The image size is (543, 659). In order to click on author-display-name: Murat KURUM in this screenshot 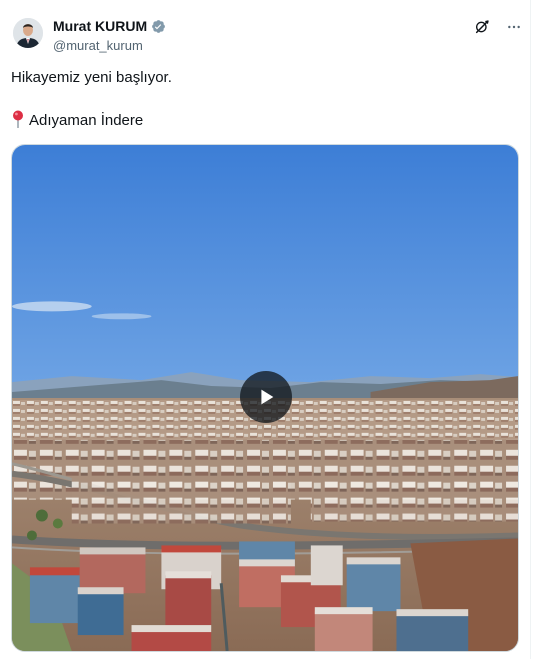, I will do `click(100, 26)`.